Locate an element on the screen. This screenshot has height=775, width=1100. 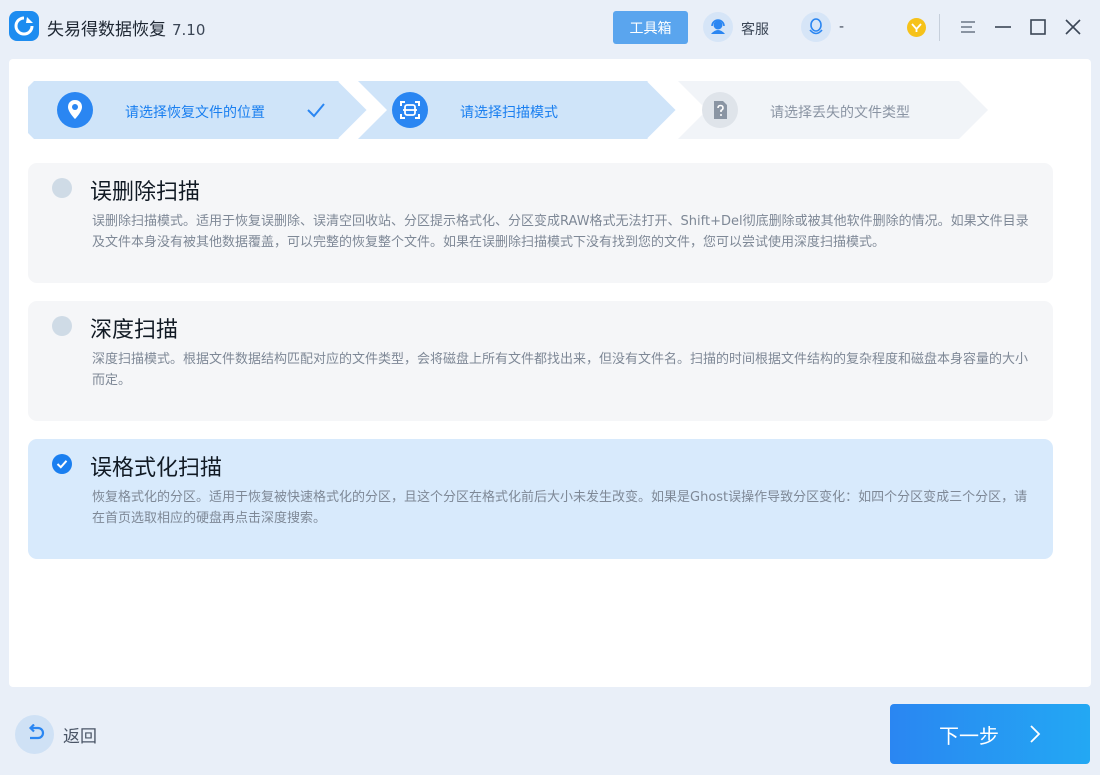
next-button: 下一步 is located at coordinates (990, 734).